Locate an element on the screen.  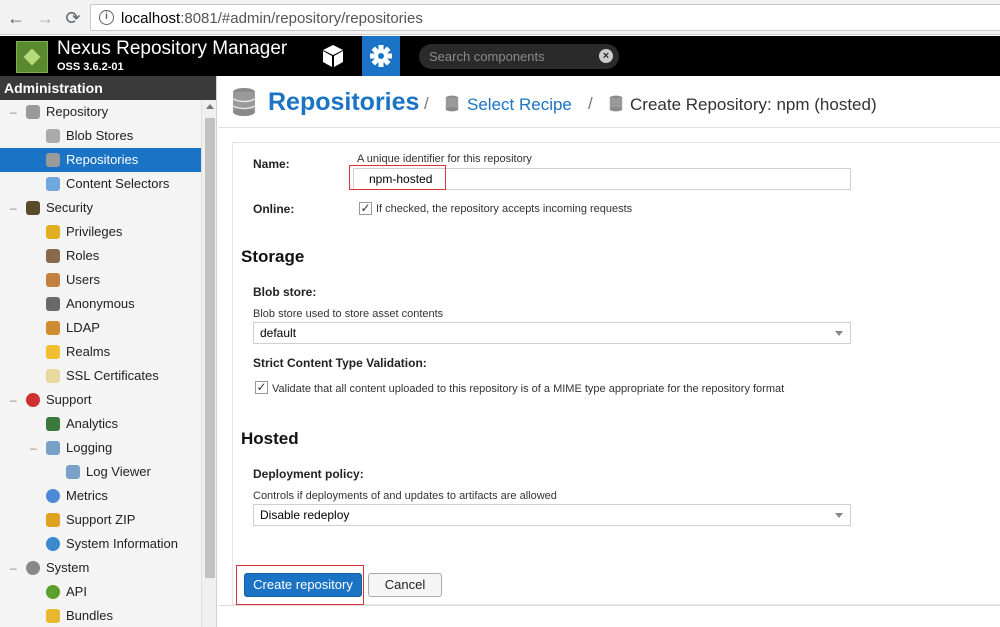
sidebar-item-users: Users is located at coordinates (108, 280).